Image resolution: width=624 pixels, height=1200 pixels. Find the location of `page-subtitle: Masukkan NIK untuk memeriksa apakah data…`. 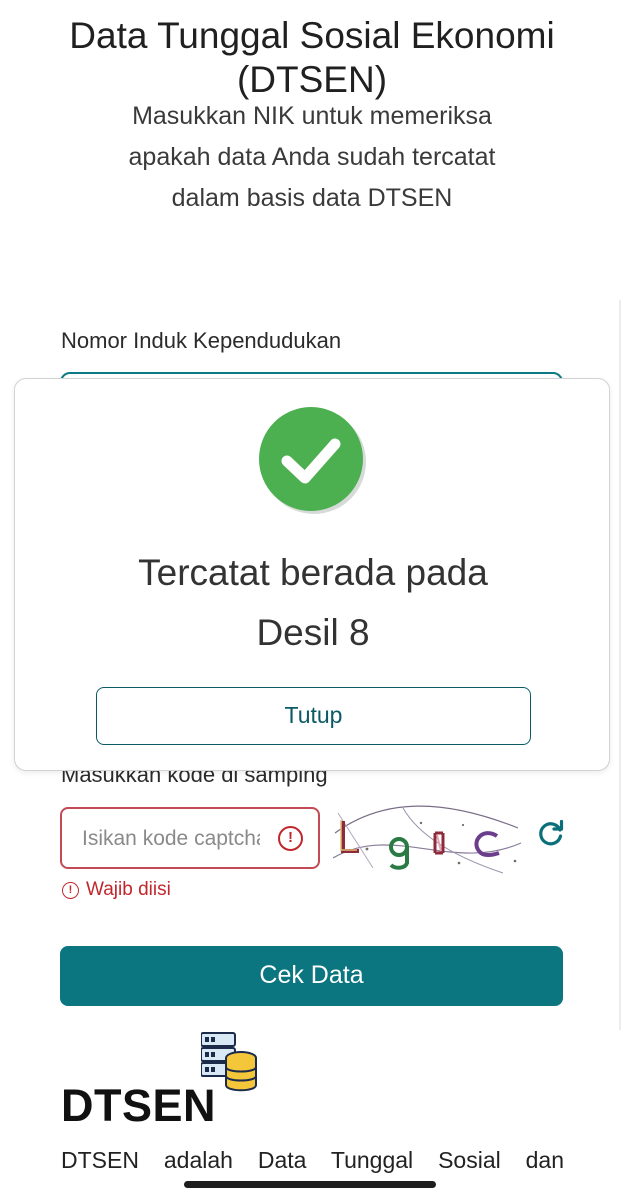

page-subtitle: Masukkan NIK untuk memeriksa apakah data… is located at coordinates (312, 157).